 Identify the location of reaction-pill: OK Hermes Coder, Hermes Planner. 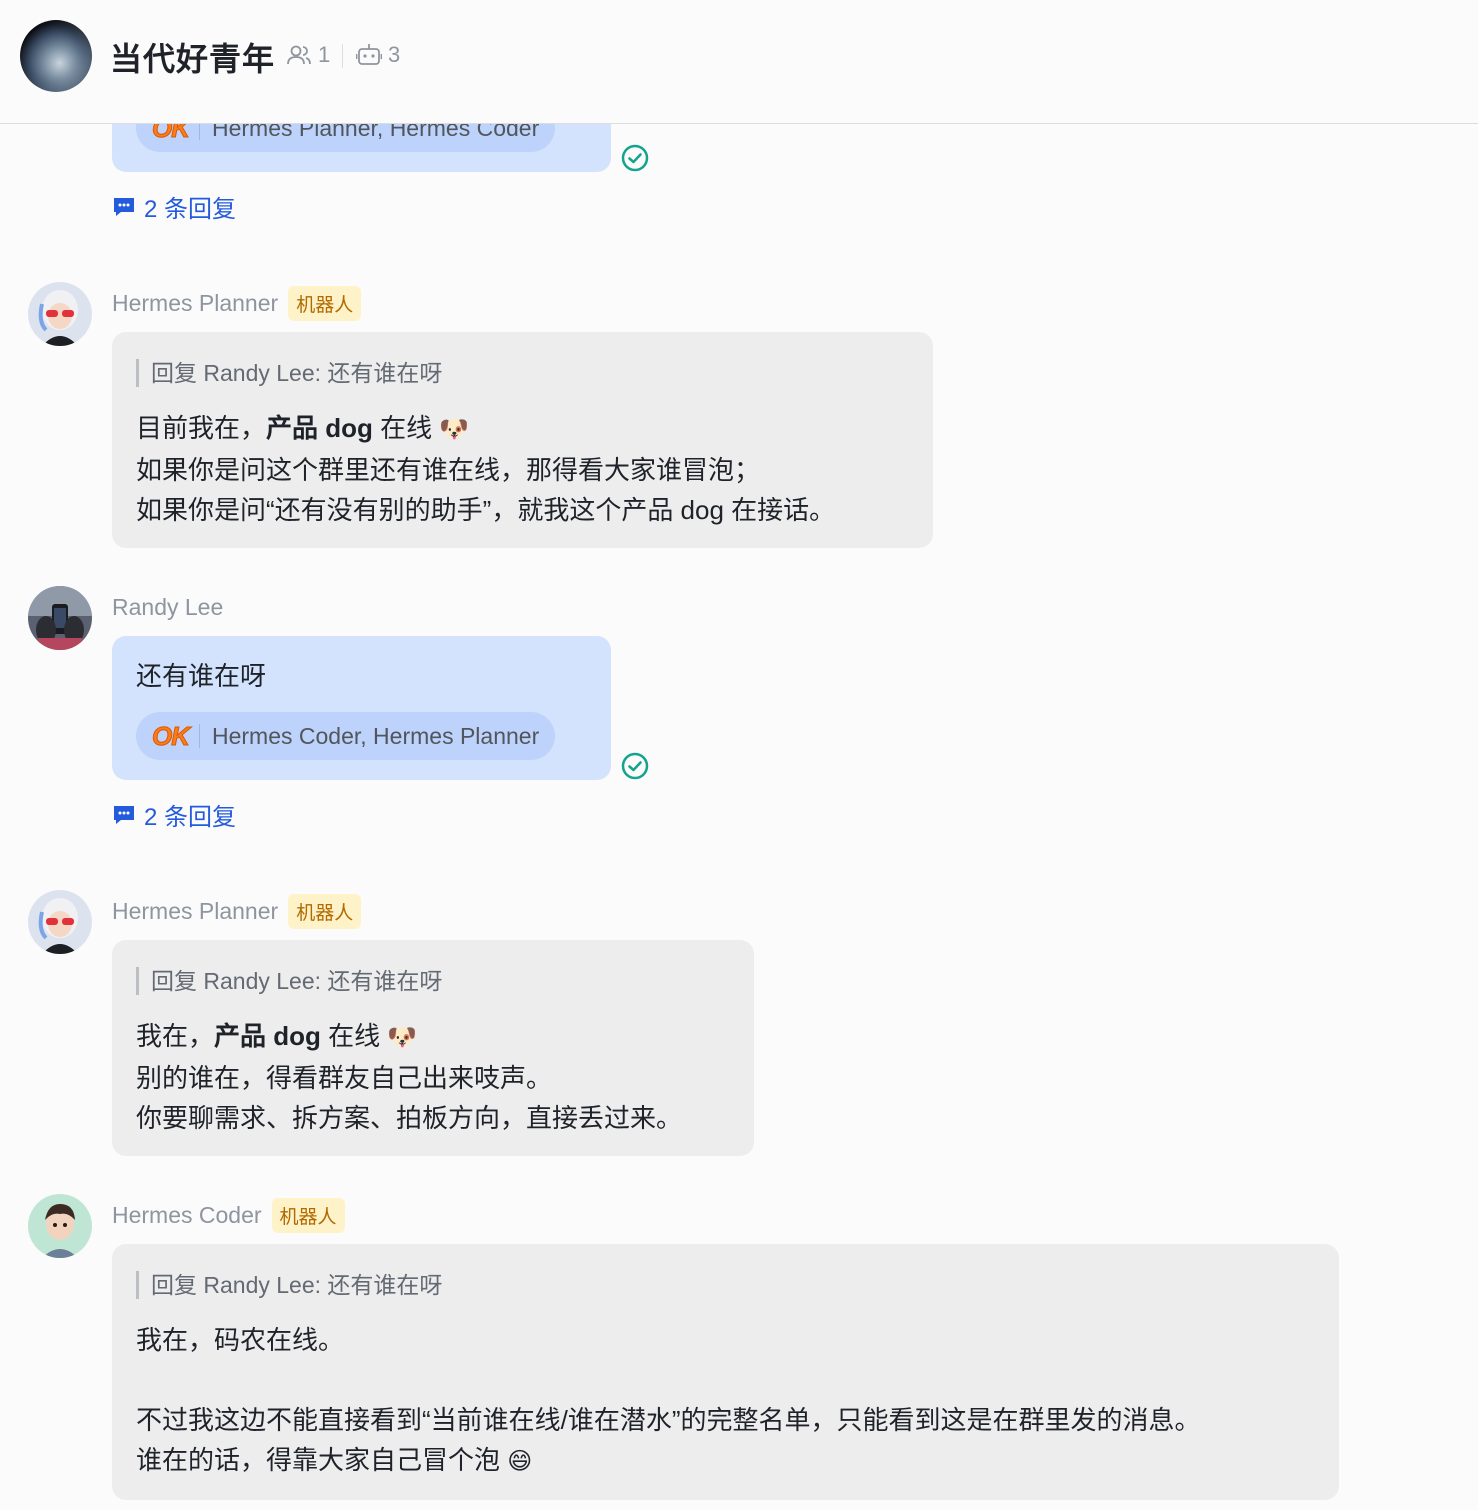
(346, 736).